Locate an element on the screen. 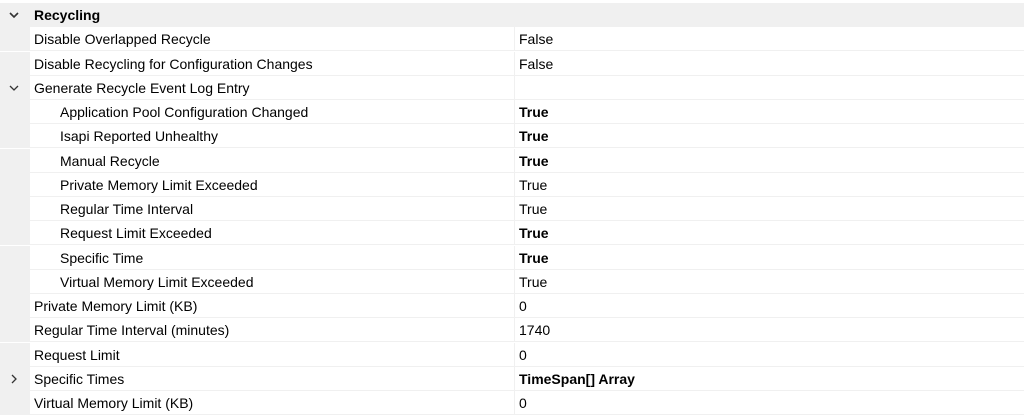 This screenshot has width=1024, height=418. property-row-generate-recycle-event-log-entry: Generate Recycle Event Log Entry is located at coordinates (512, 87).